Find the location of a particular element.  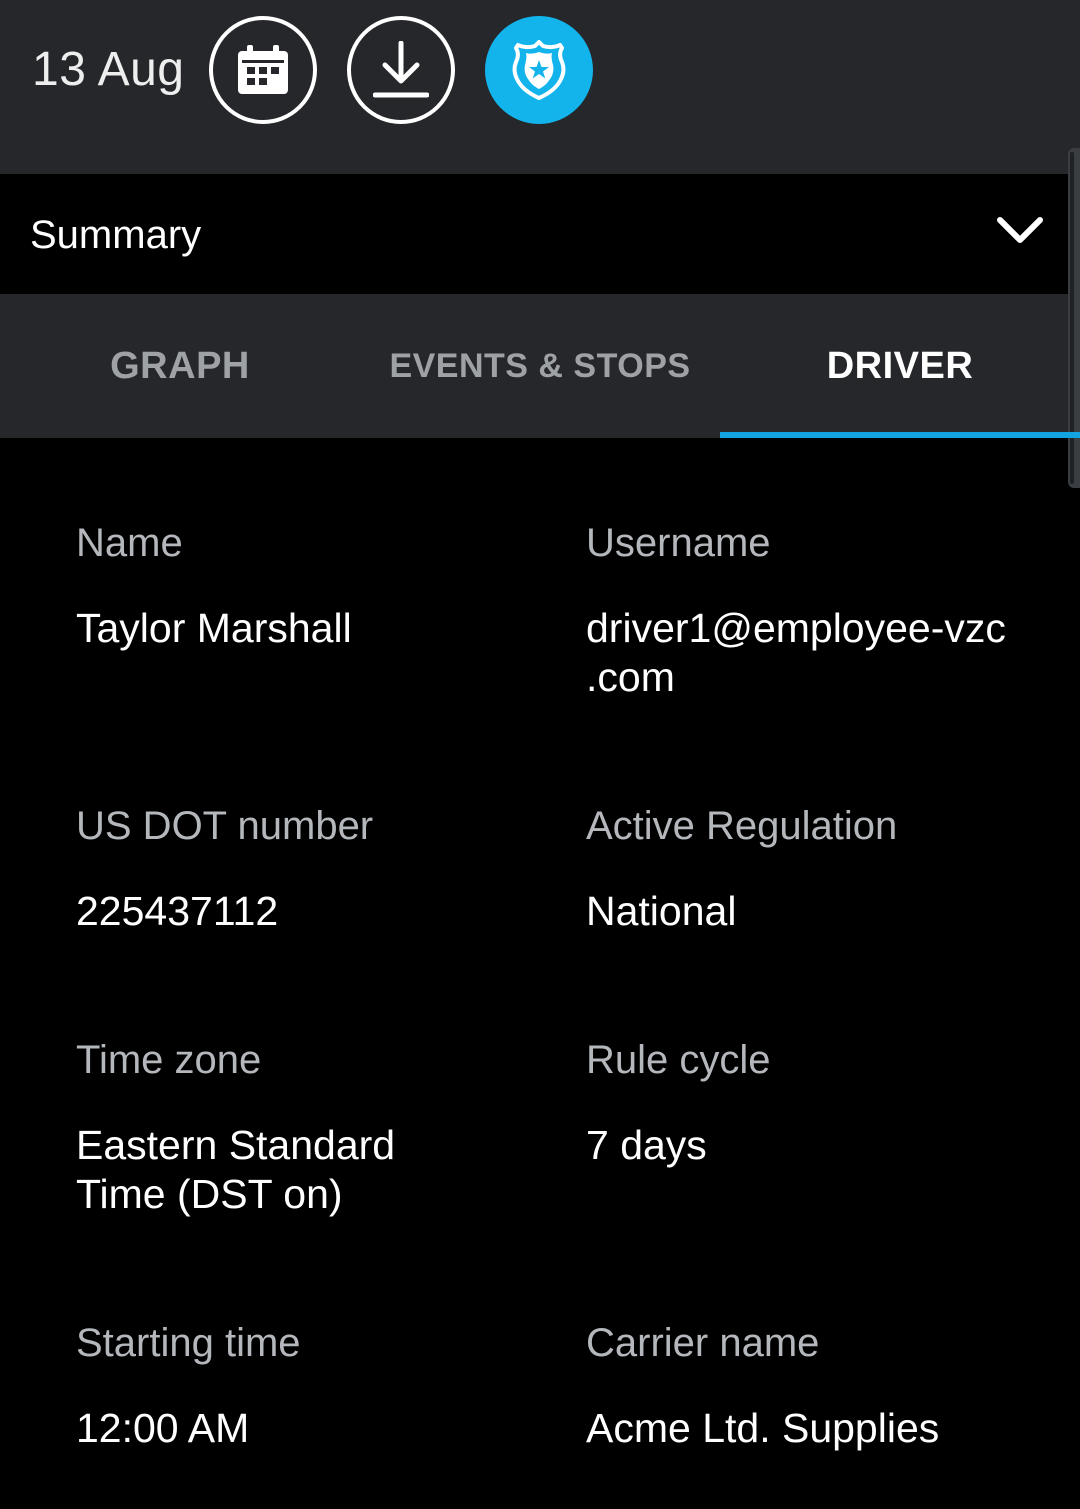

field-time-zone: Time zone Eastern Standard Time (DST on) is located at coordinates (291, 1127).